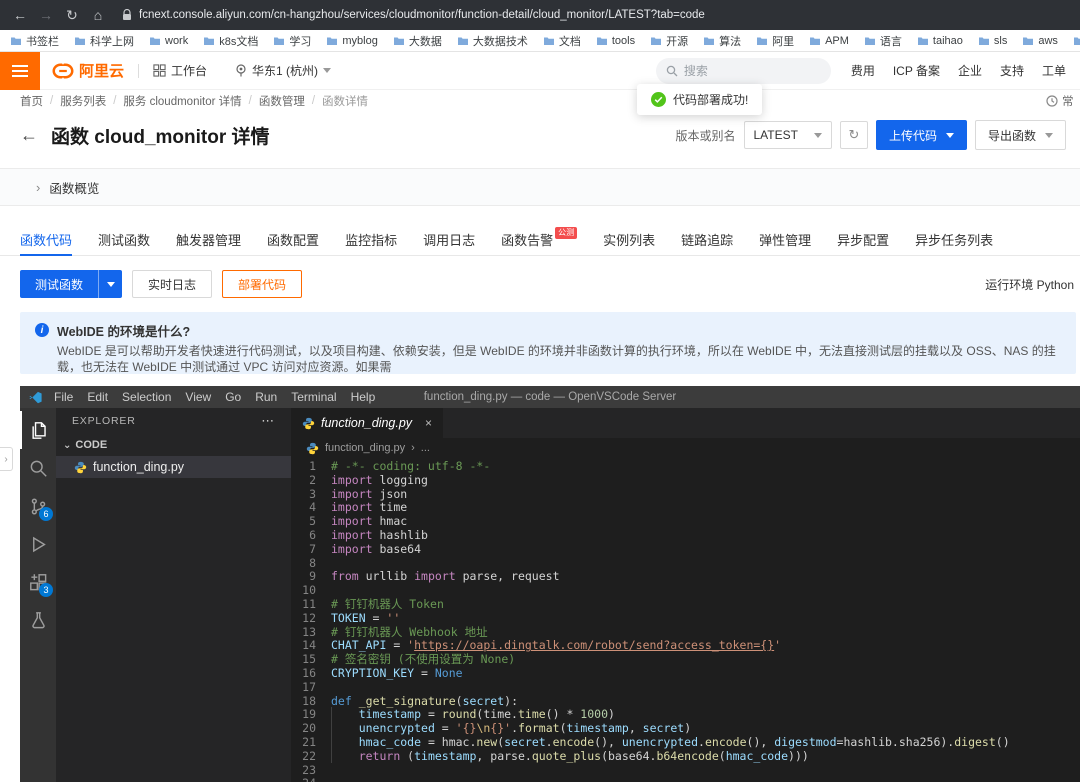 The height and width of the screenshot is (782, 1080). What do you see at coordinates (371, 239) in the screenshot?
I see `tab-item: 监控指标` at bounding box center [371, 239].